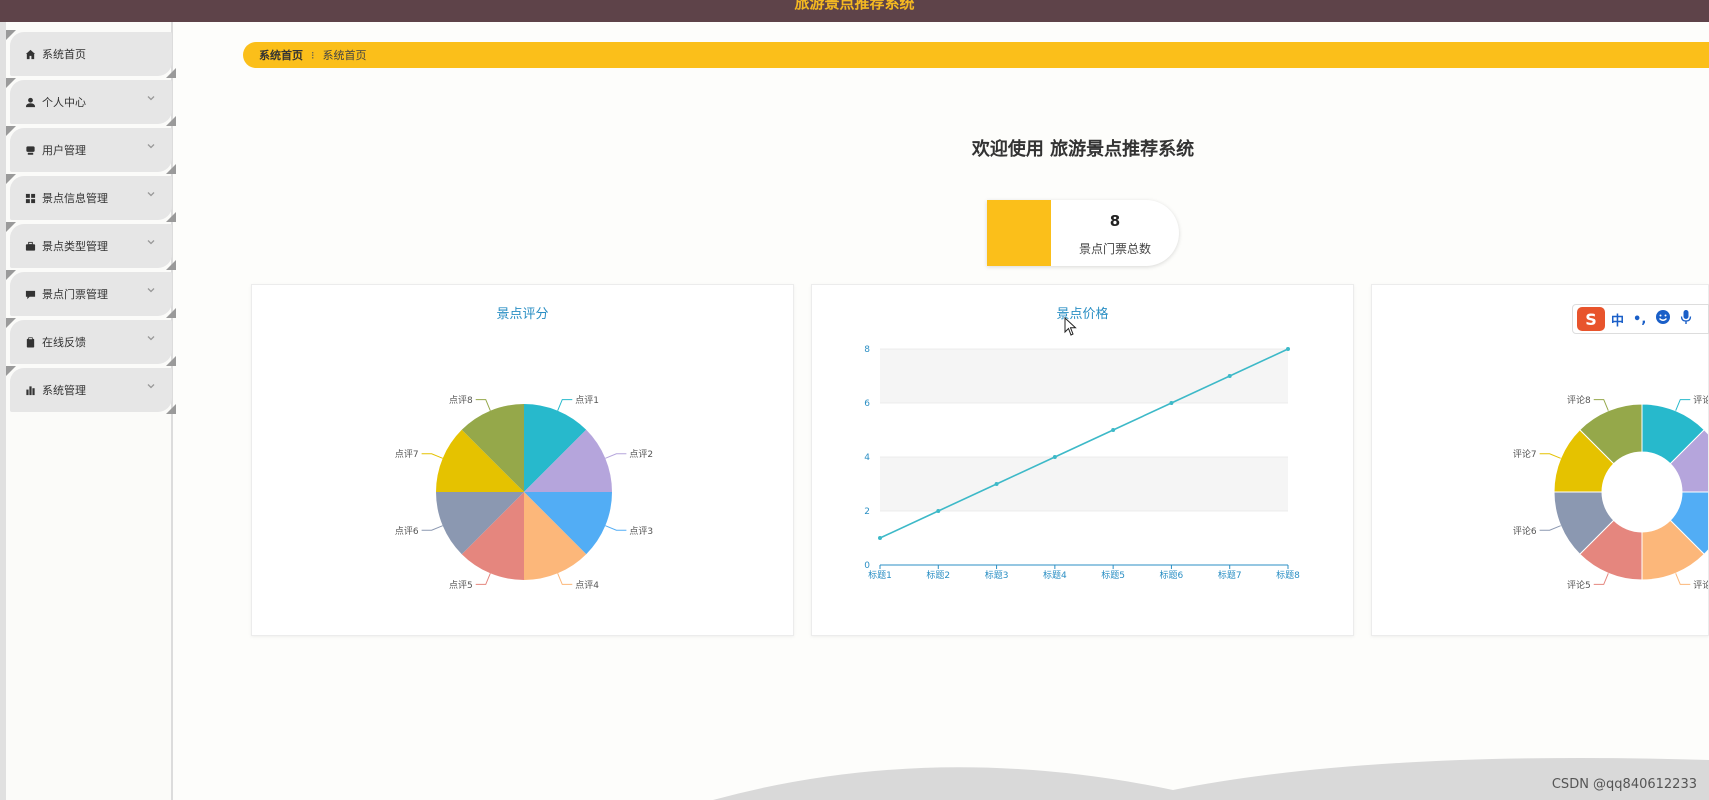 Image resolution: width=1709 pixels, height=800 pixels. I want to click on sidebar-item-label: 系统管理, so click(64, 390).